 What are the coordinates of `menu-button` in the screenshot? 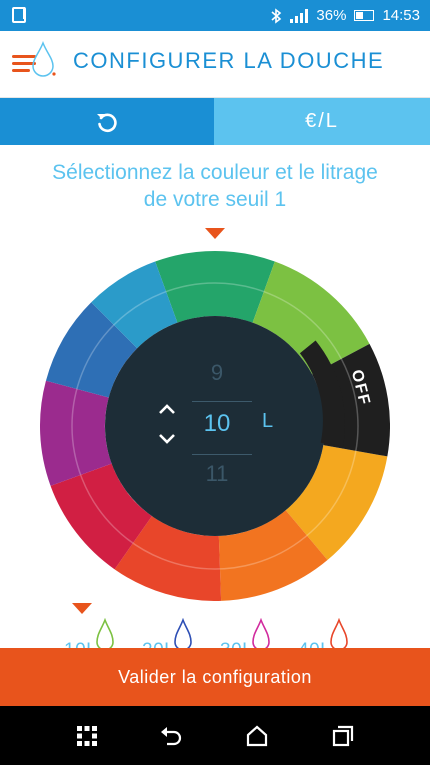 It's located at (35, 62).